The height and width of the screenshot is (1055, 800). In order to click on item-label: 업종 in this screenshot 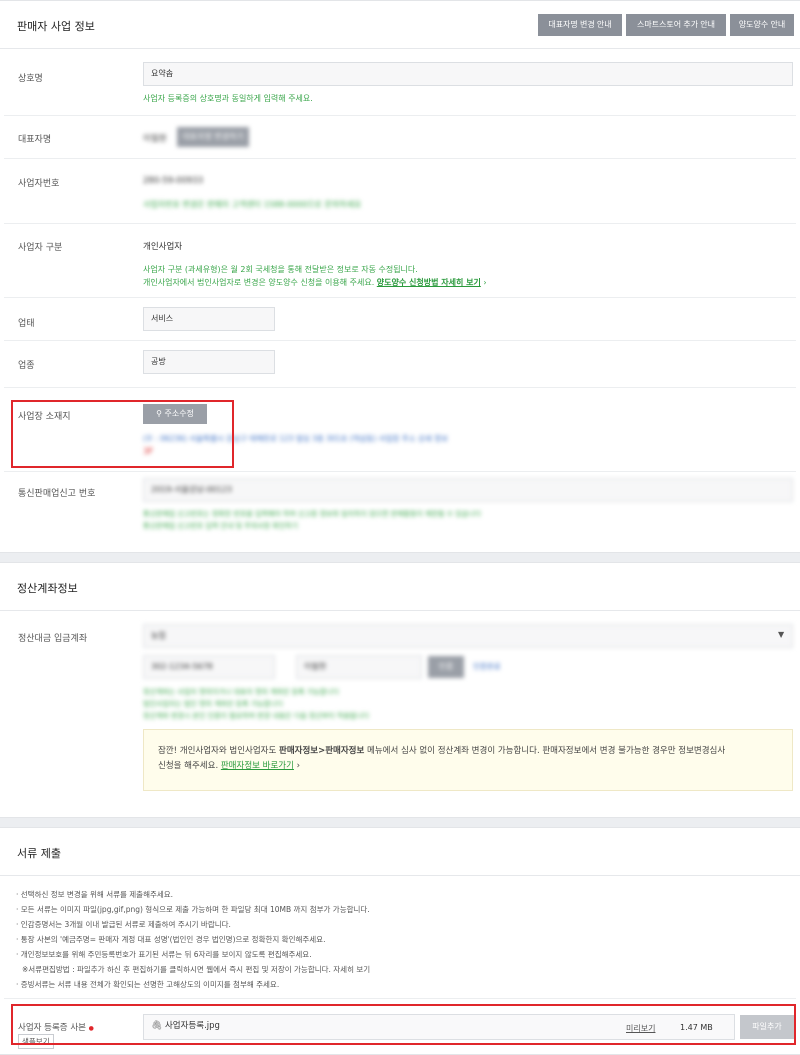, I will do `click(26, 366)`.